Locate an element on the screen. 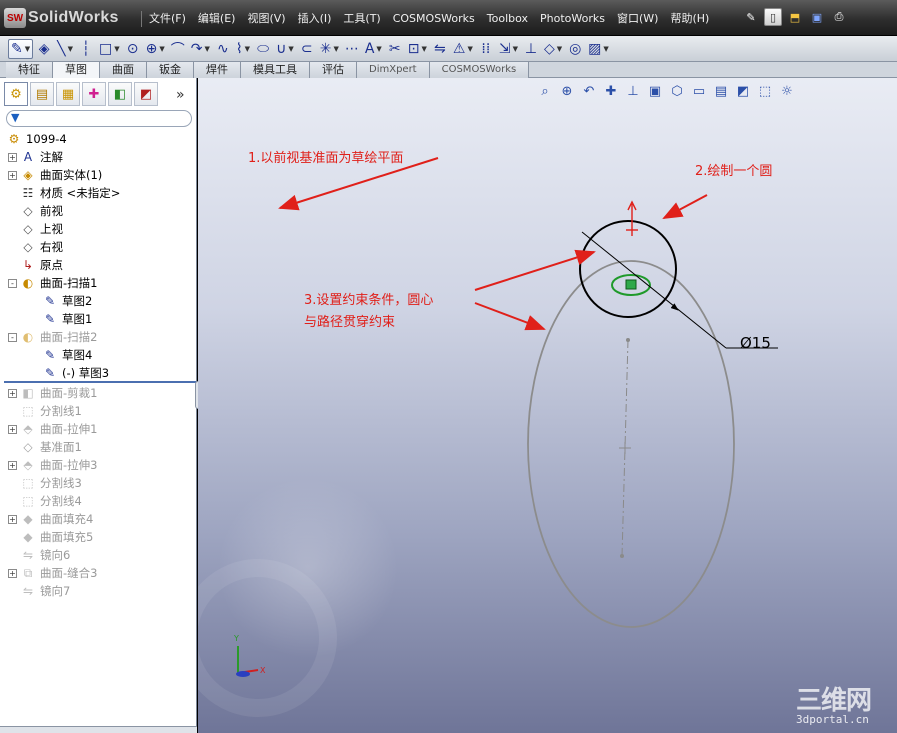 The image size is (897, 733). open-icon: ⬒ is located at coordinates (795, 17).